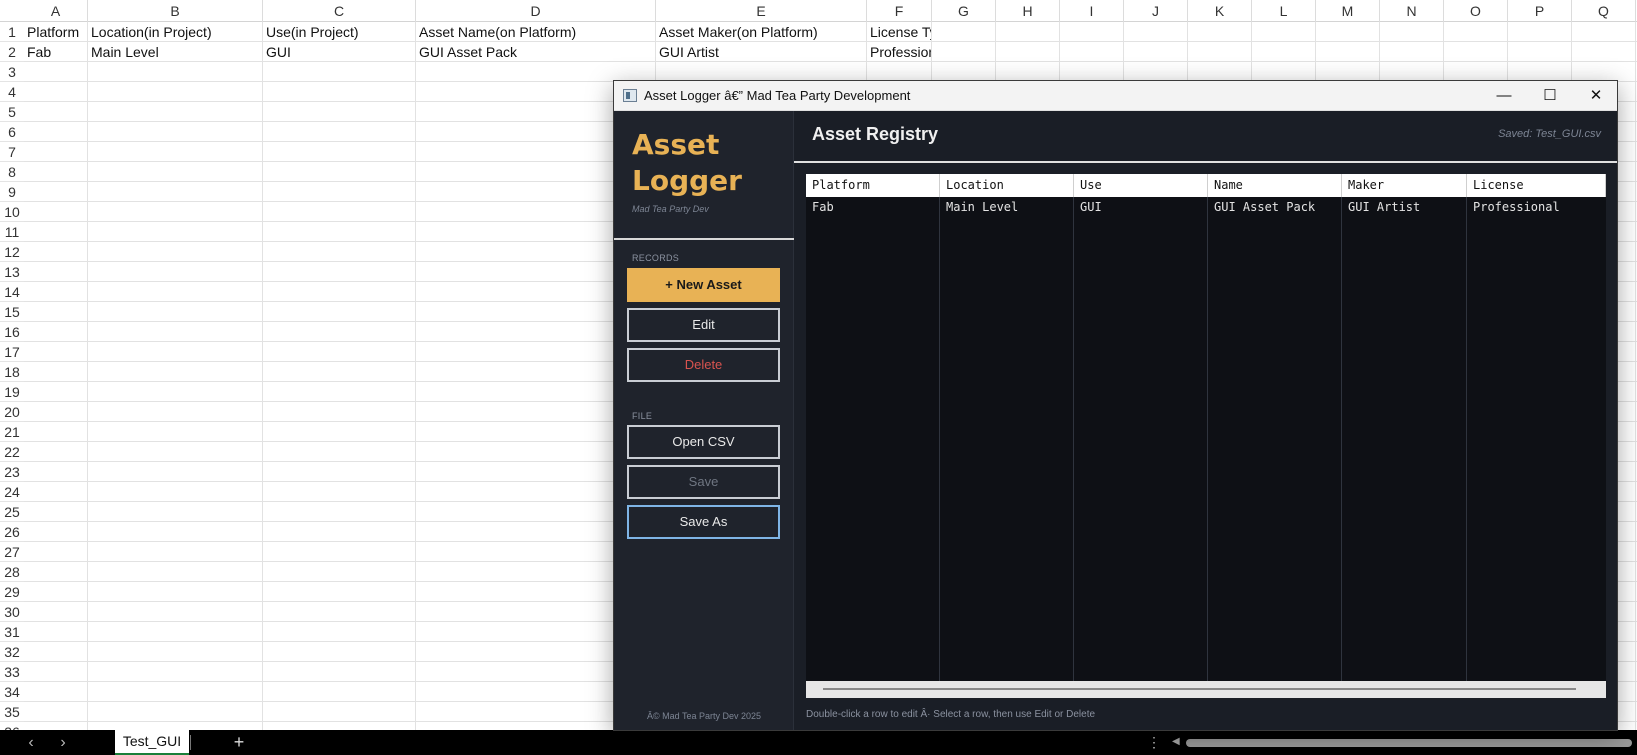  Describe the element at coordinates (175, 52) in the screenshot. I see `cell: Main Level` at that location.